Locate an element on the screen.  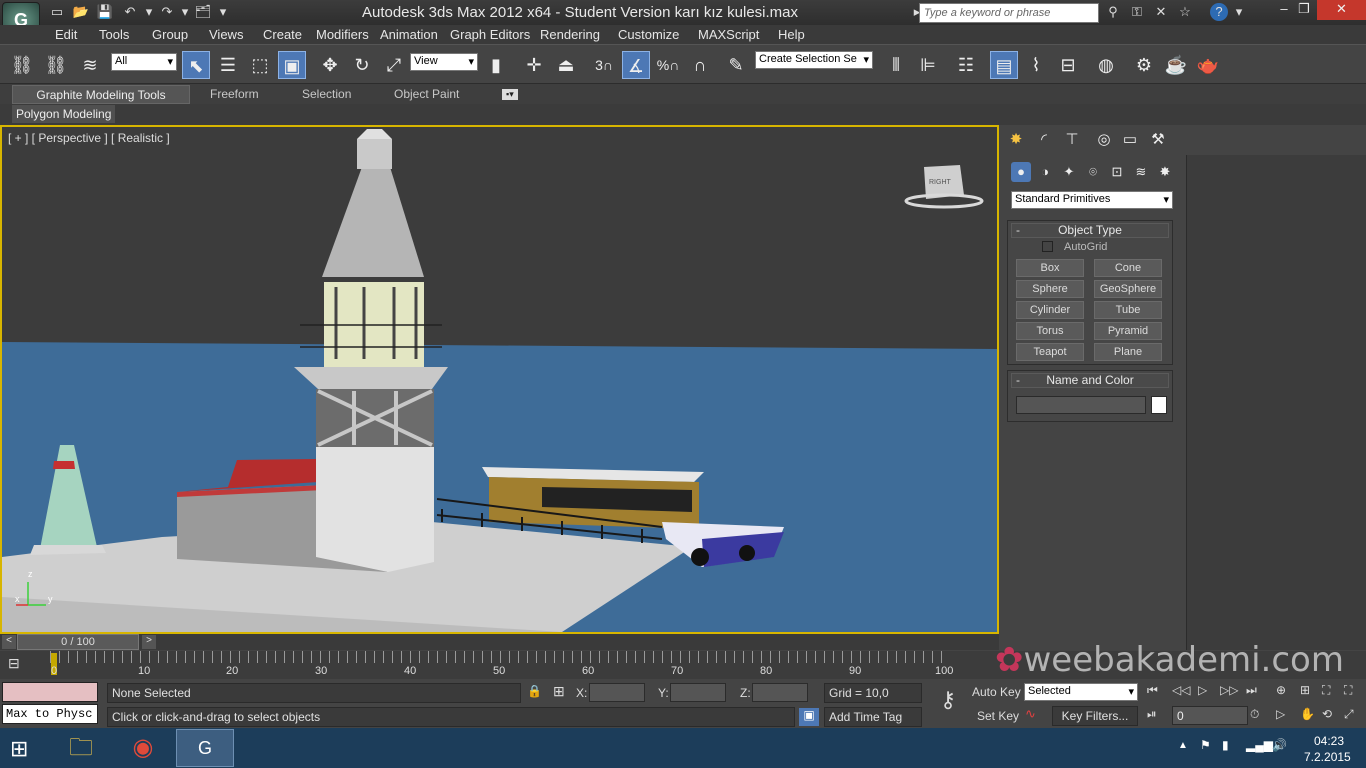
select-and-rotate-icon: ↻ is located at coordinates (362, 65).